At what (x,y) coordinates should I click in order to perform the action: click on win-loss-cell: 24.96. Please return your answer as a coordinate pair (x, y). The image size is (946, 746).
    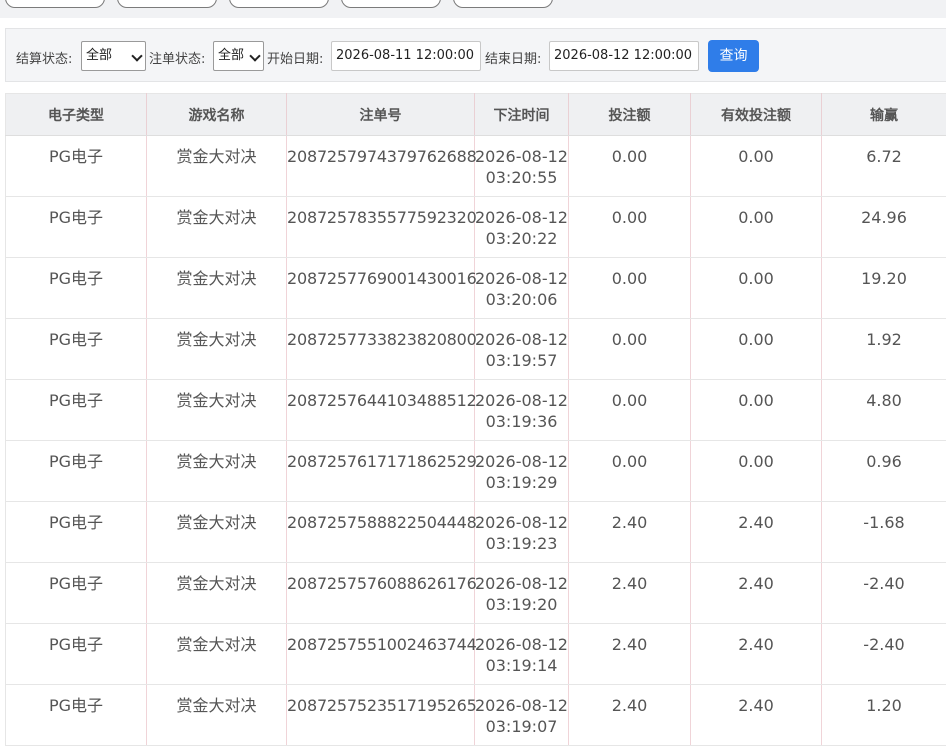
    Looking at the image, I should click on (884, 227).